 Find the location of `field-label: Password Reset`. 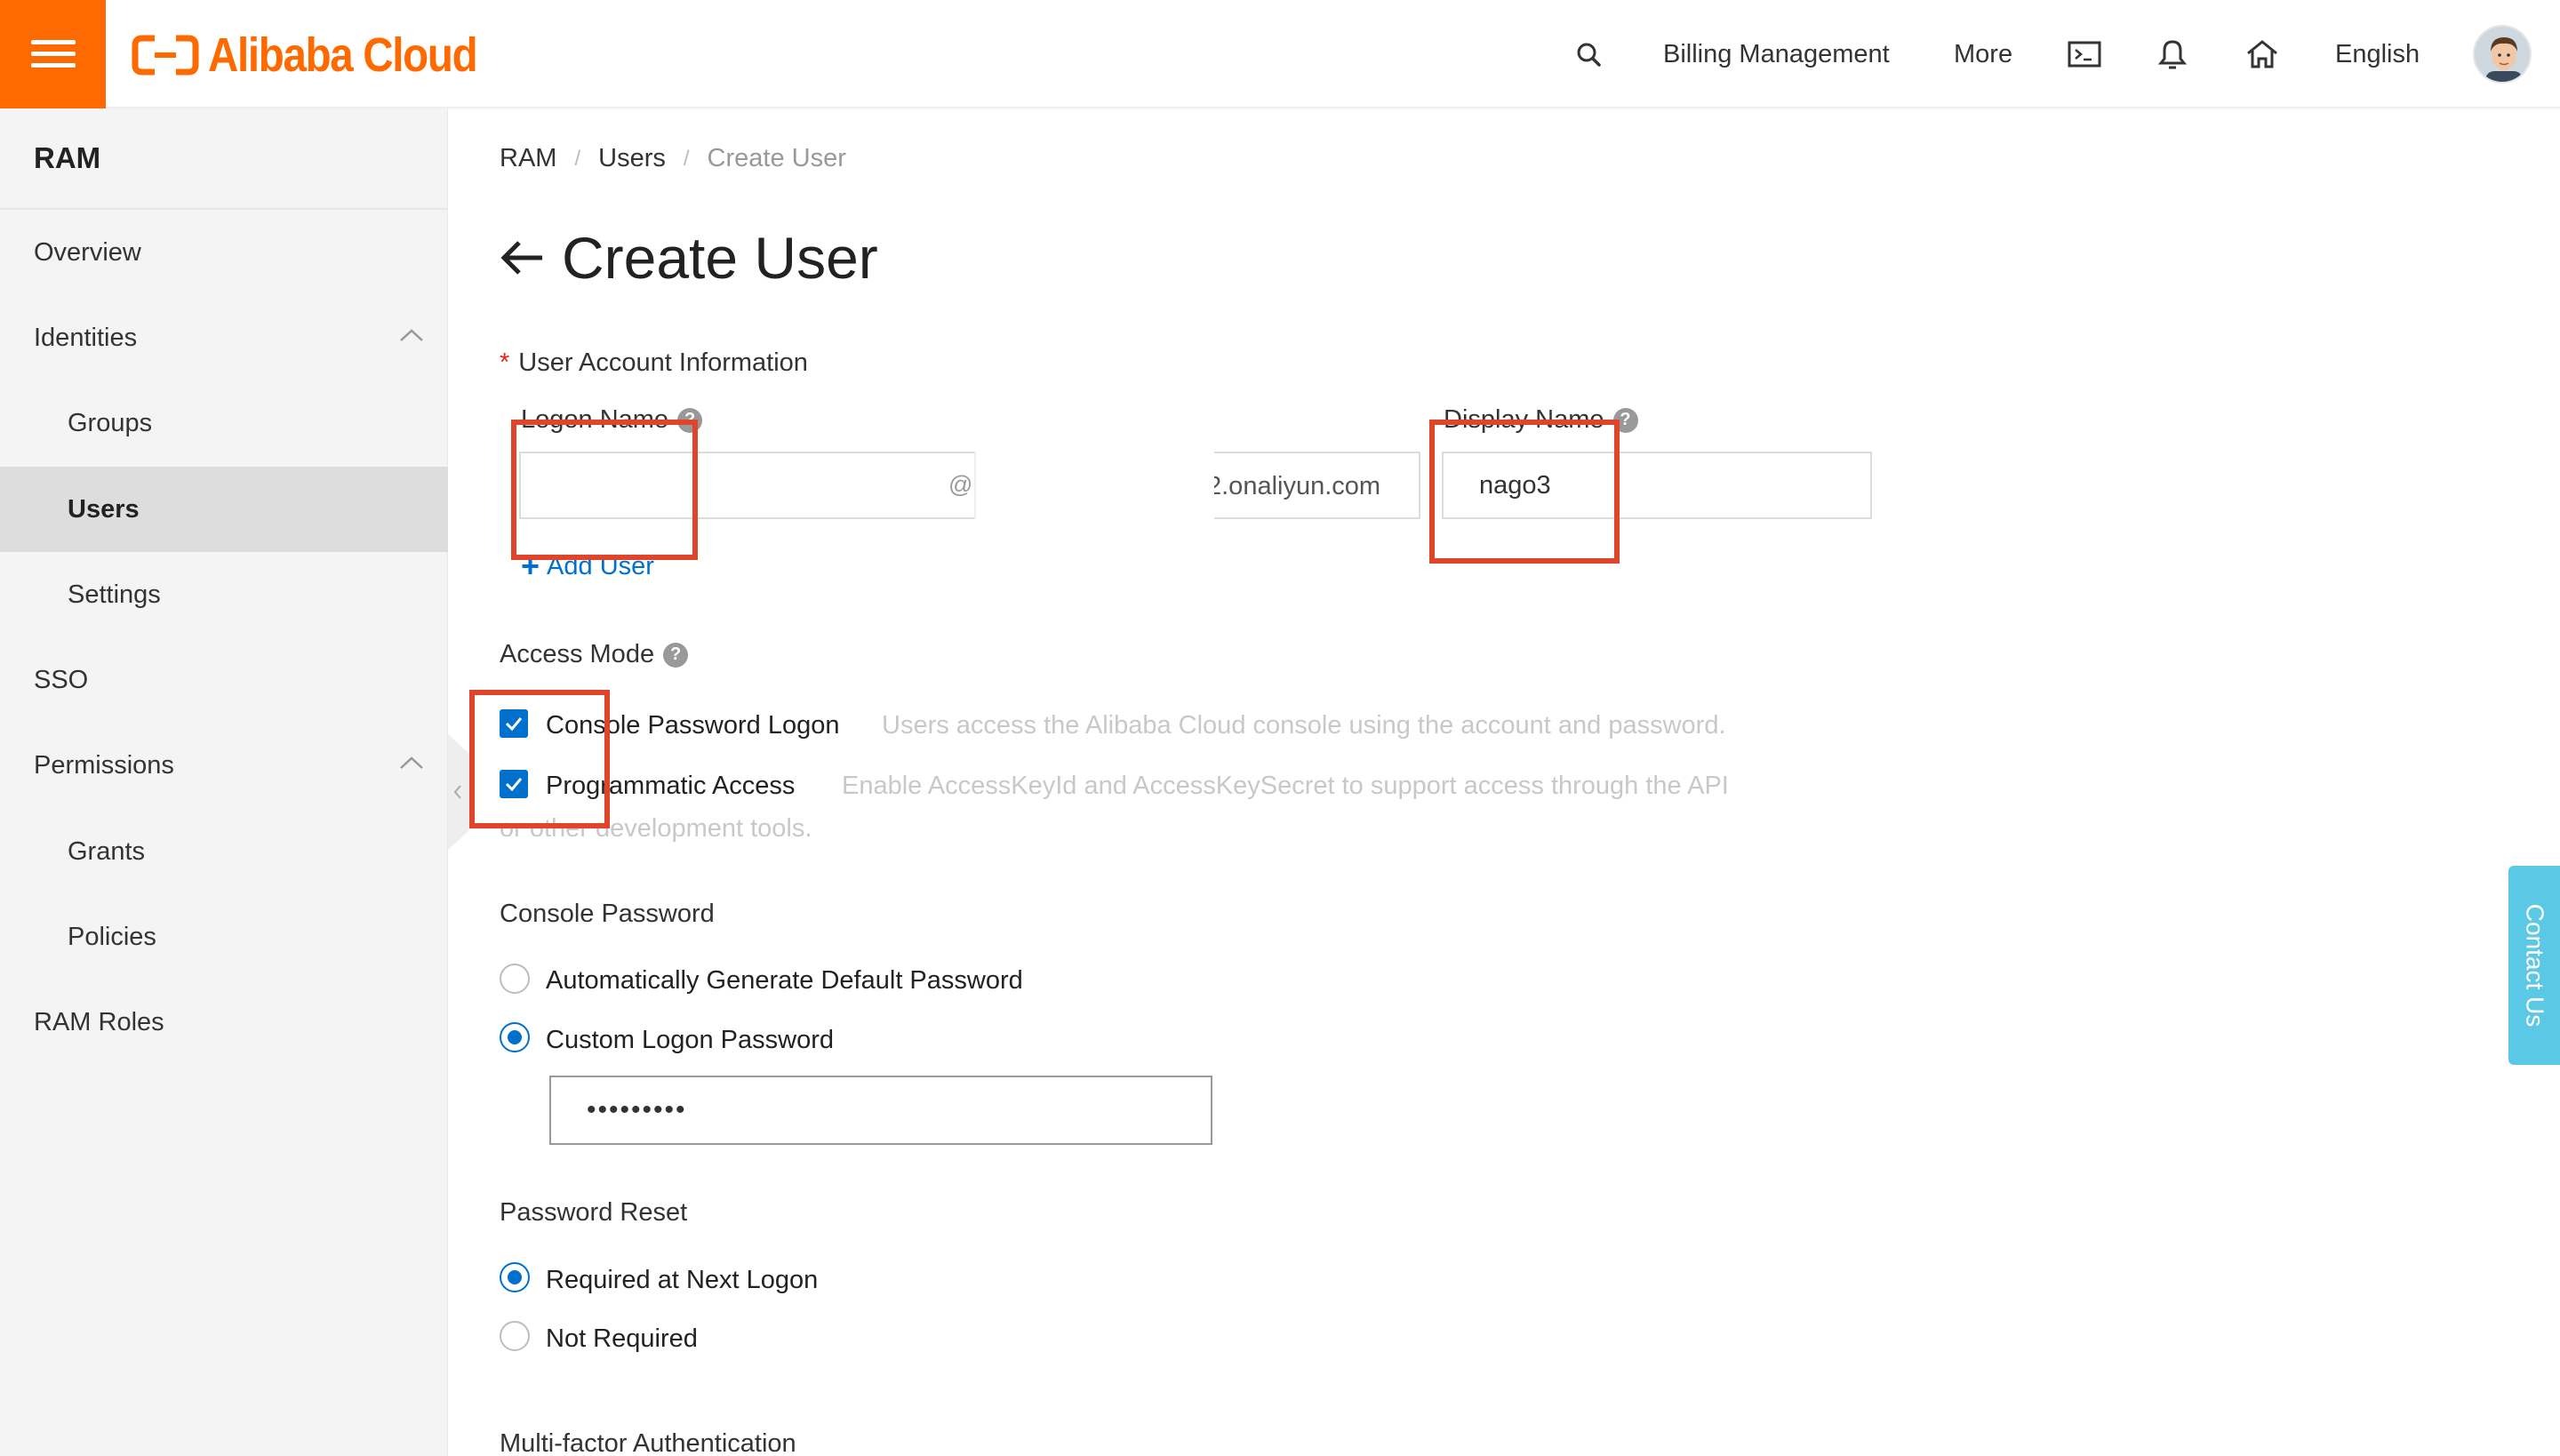

field-label: Password Reset is located at coordinates (594, 1212).